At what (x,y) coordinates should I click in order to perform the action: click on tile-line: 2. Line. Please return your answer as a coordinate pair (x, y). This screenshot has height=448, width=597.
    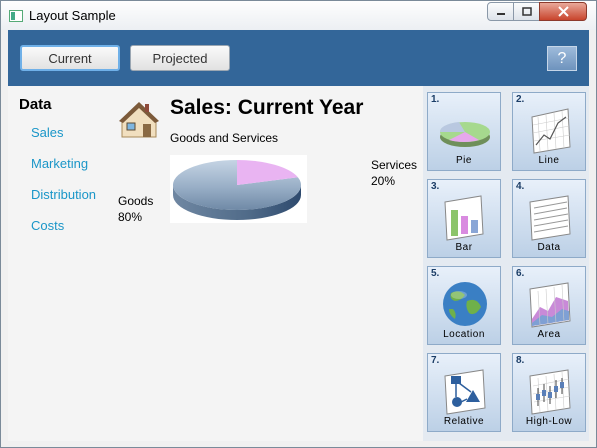
    Looking at the image, I should click on (549, 131).